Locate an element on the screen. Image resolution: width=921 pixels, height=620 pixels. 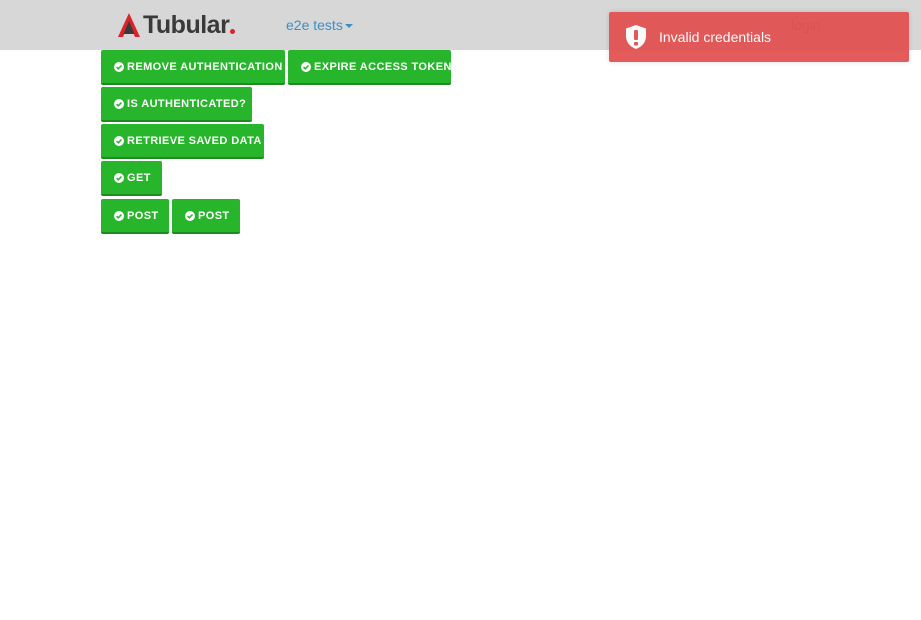
get-button: GET is located at coordinates (131, 178).